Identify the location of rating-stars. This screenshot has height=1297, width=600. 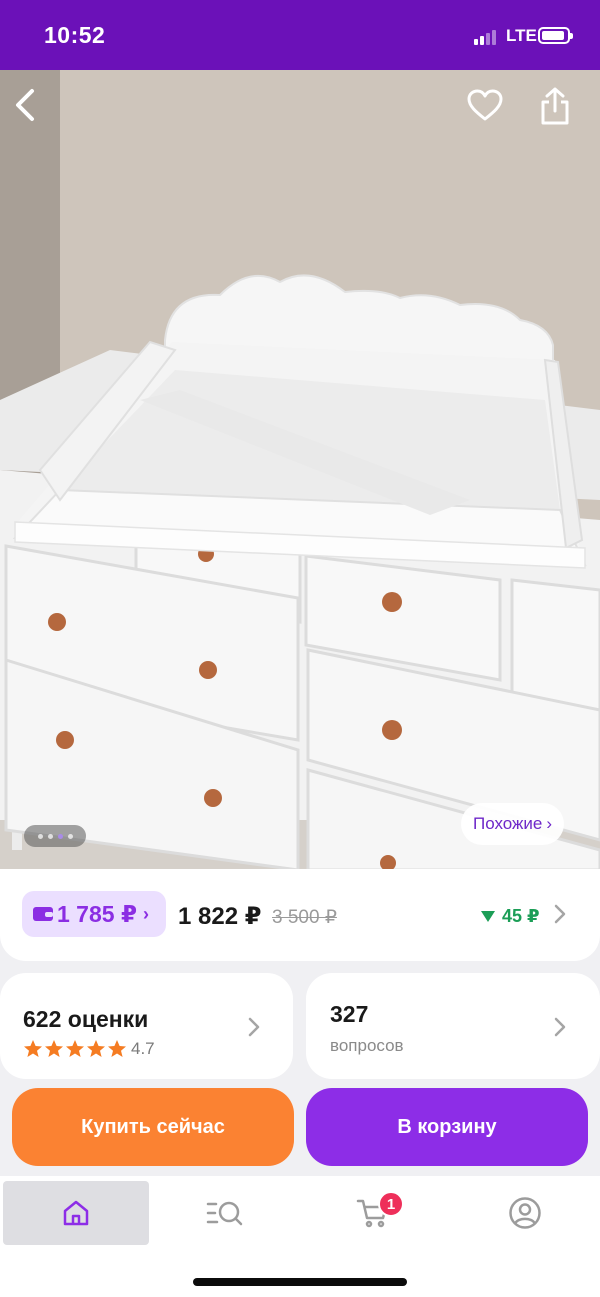
(75, 1049).